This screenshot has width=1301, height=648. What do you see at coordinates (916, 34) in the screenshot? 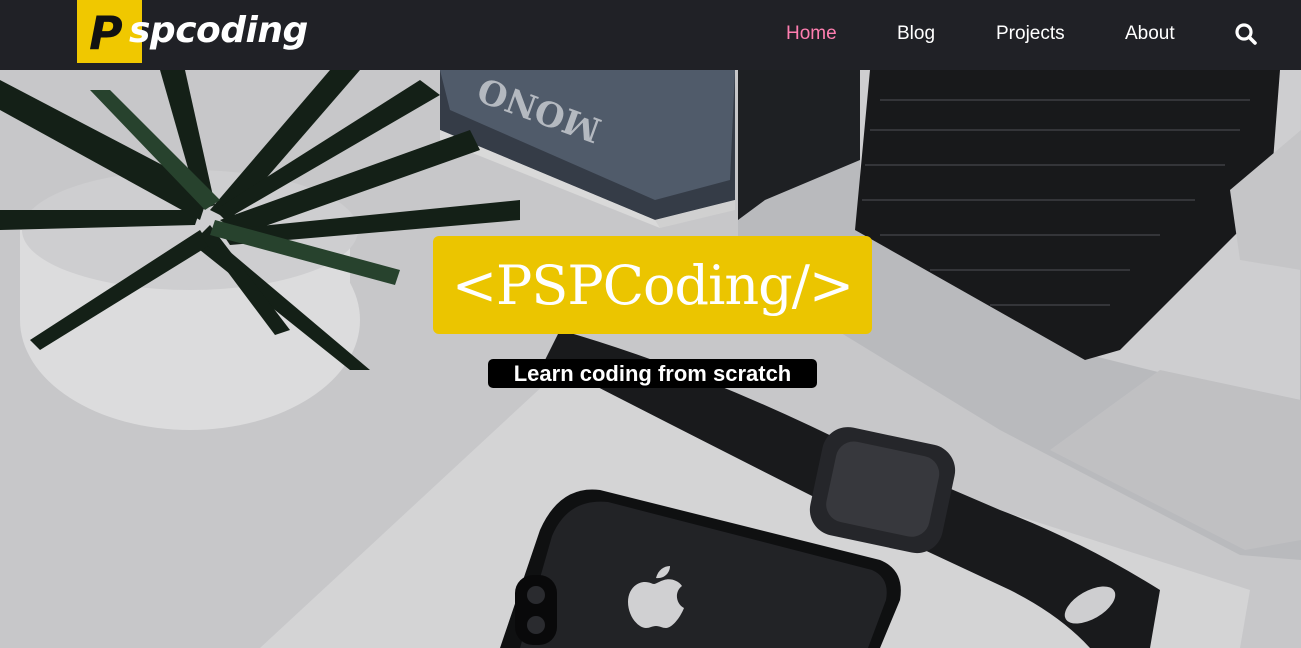
I see `nav-link-blog: Blog` at bounding box center [916, 34].